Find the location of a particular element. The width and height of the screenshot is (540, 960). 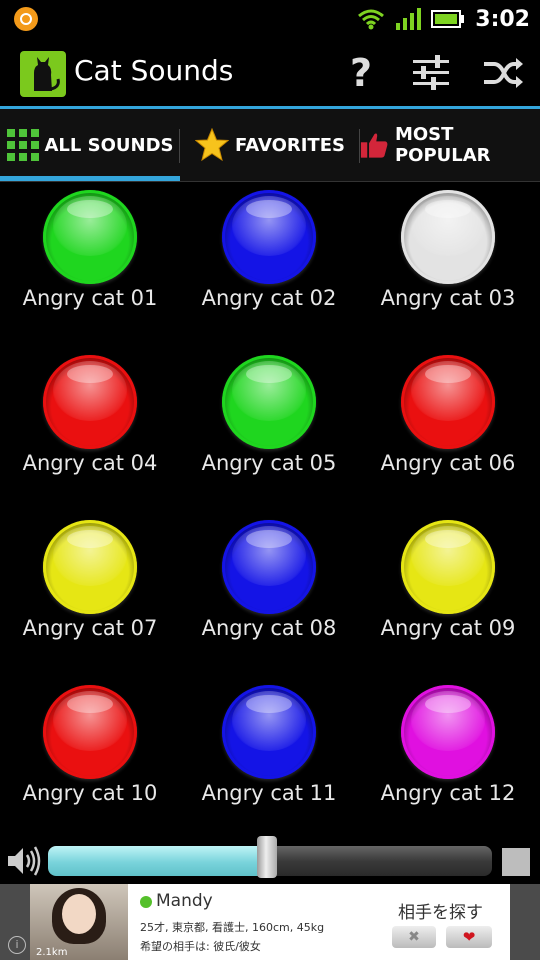

app-title: Cat Sounds is located at coordinates (154, 70).